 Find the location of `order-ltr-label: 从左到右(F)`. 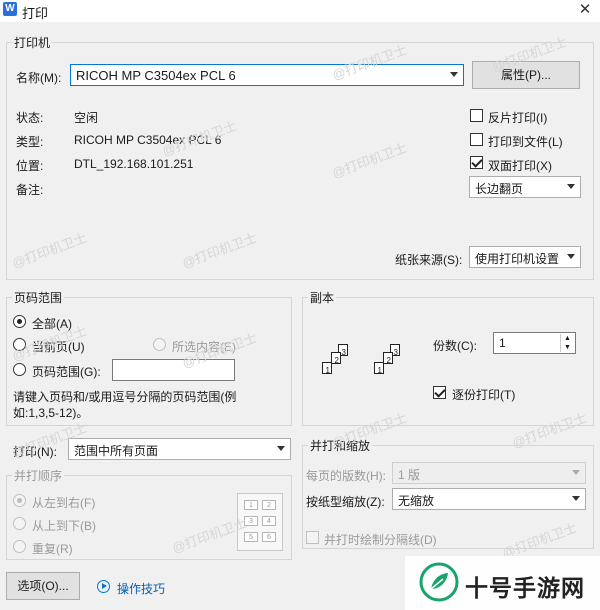

order-ltr-label: 从左到右(F) is located at coordinates (63, 502).